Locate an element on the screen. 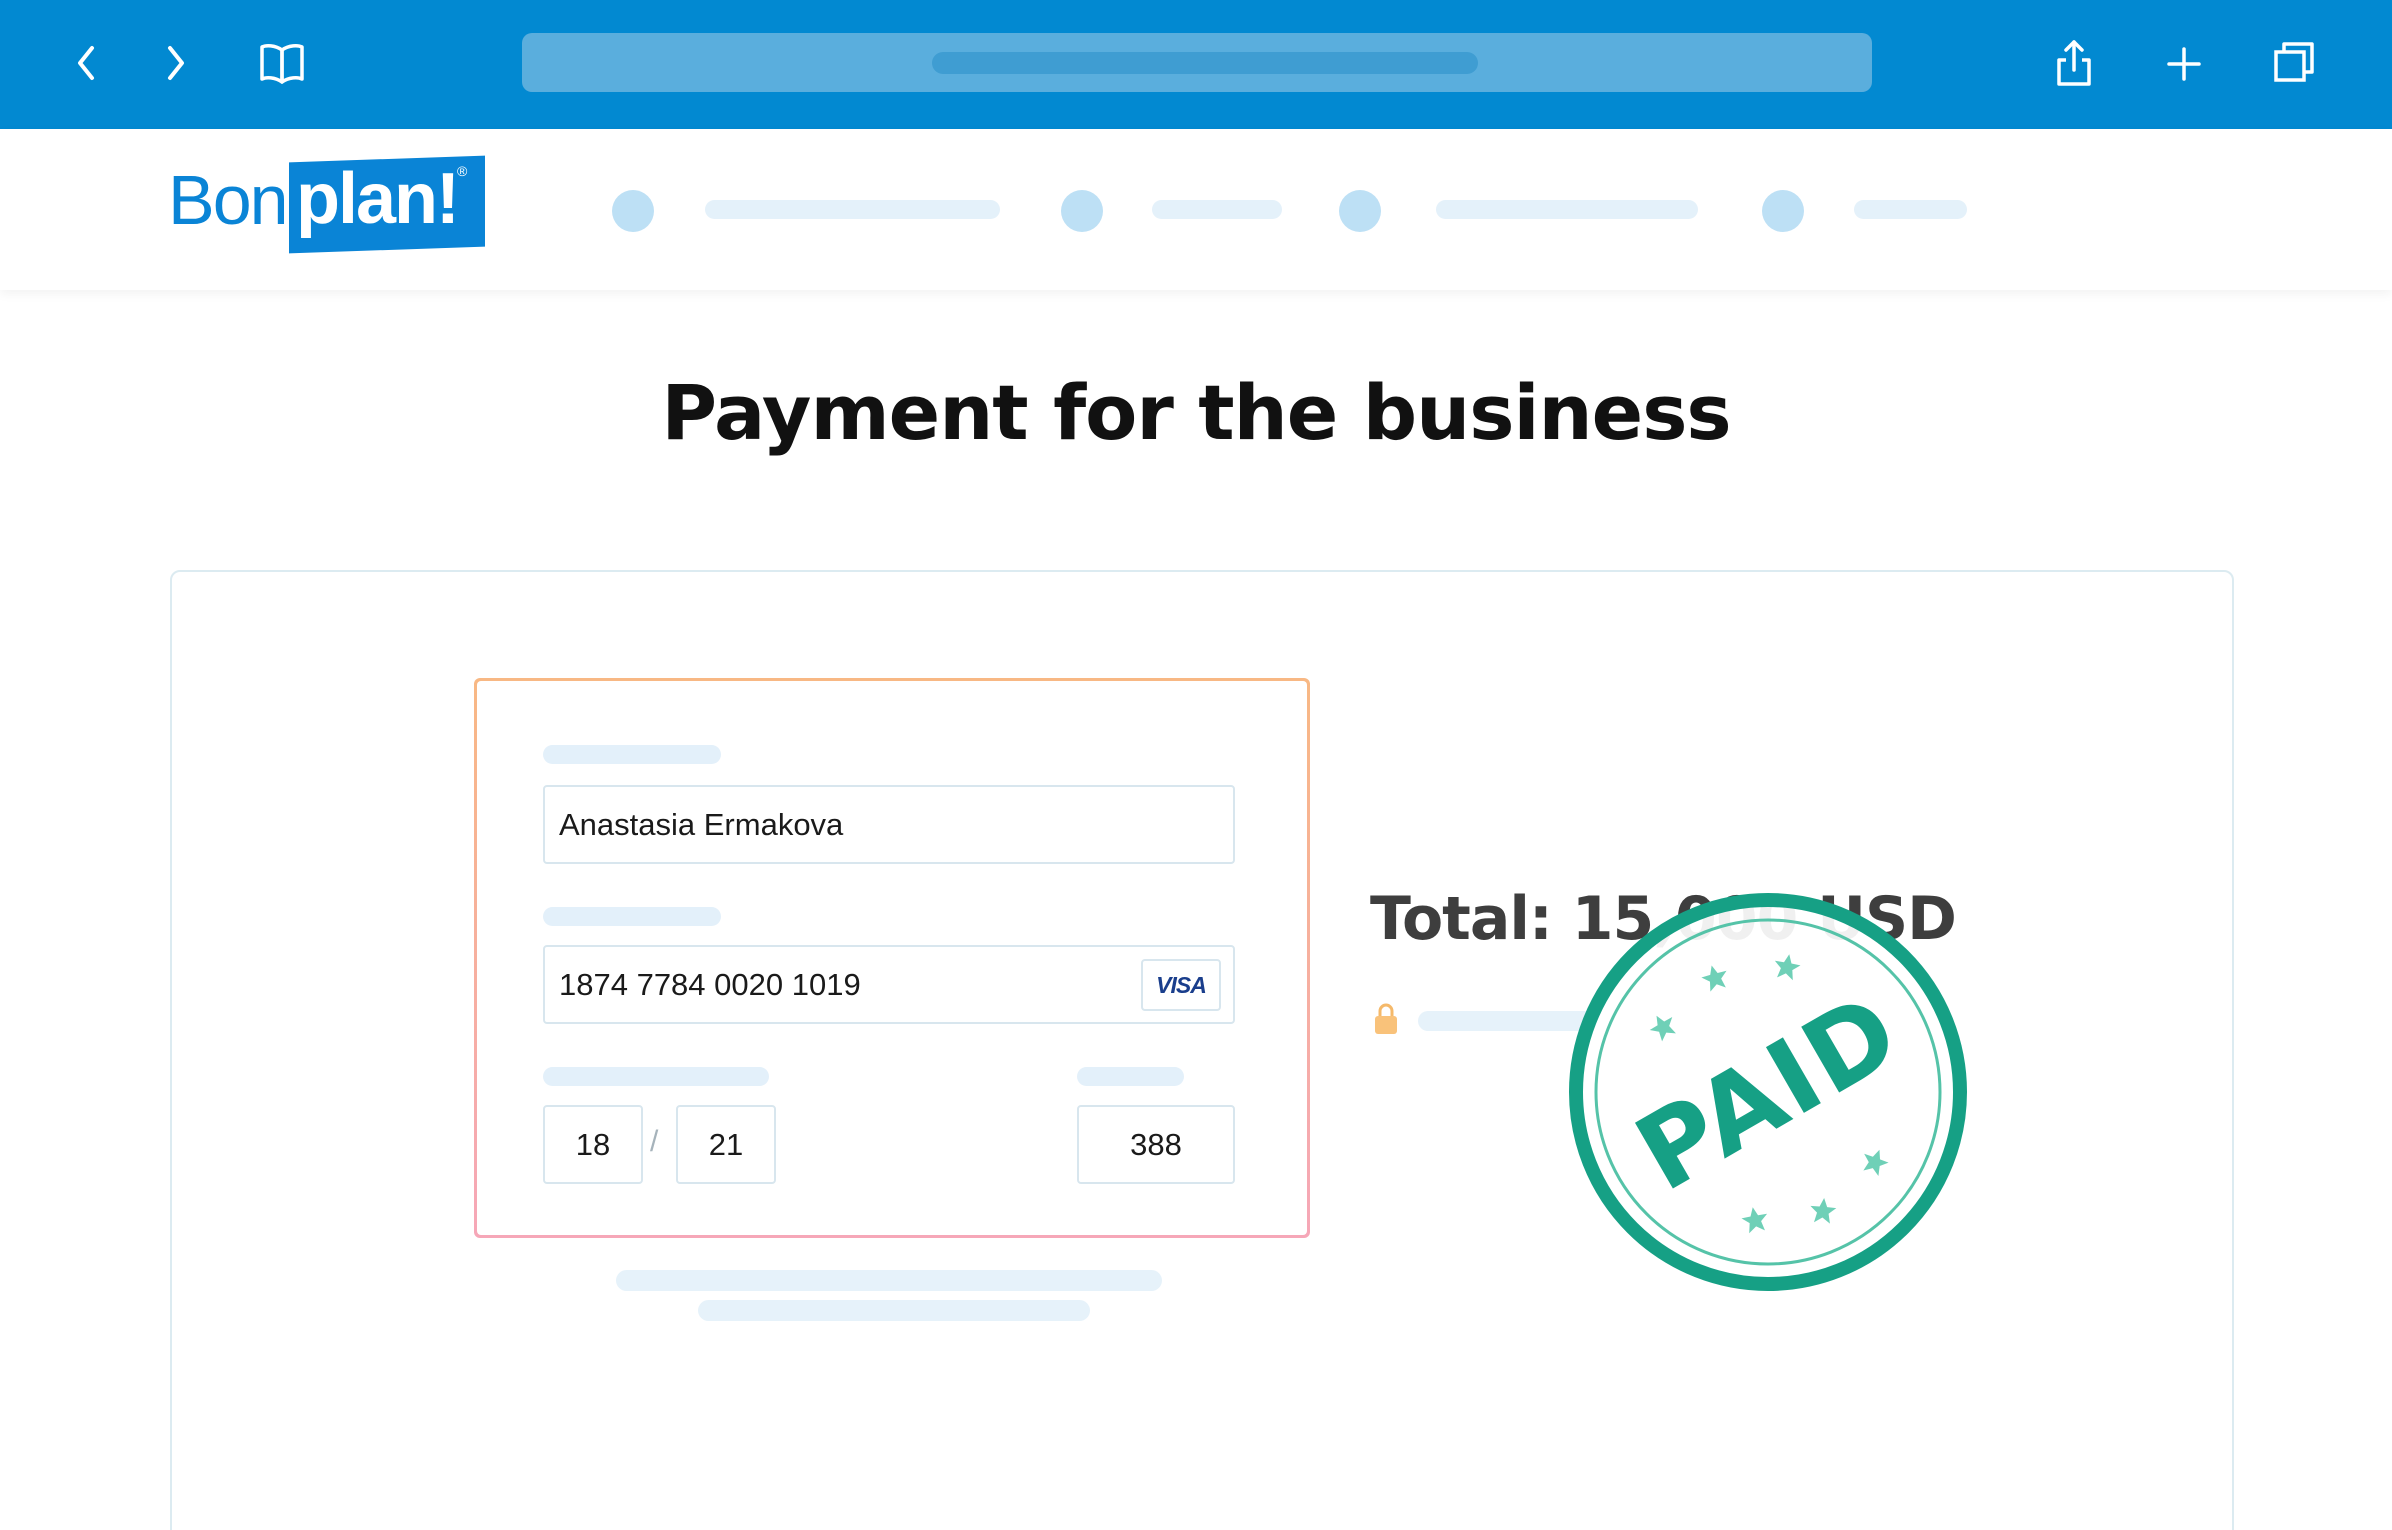 This screenshot has height=1530, width=2392. logo-word-bon: Bon is located at coordinates (228, 200).